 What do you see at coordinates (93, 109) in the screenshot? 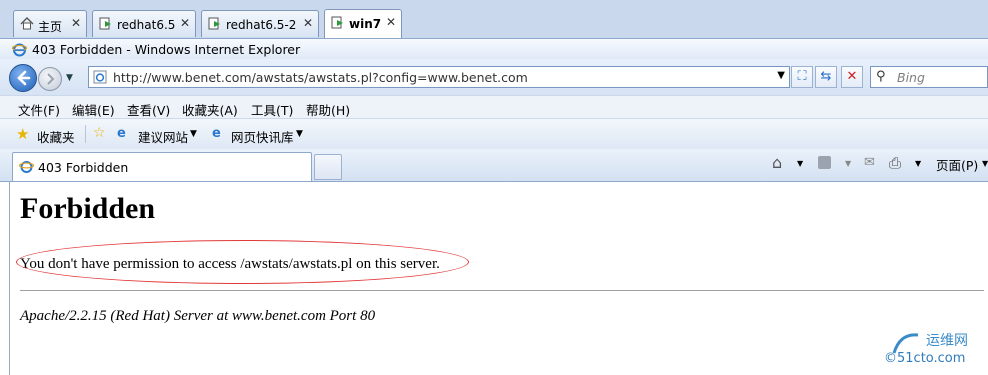
I see `menu-edit: 编辑(E)` at bounding box center [93, 109].